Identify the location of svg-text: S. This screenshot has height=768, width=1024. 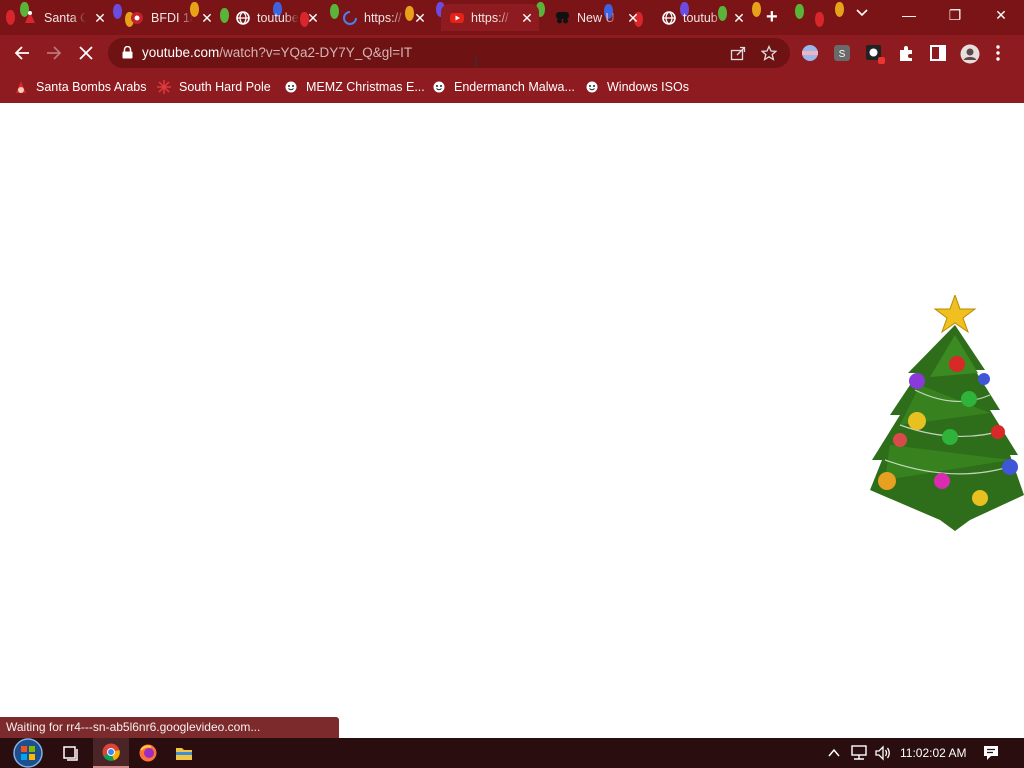
(842, 54).